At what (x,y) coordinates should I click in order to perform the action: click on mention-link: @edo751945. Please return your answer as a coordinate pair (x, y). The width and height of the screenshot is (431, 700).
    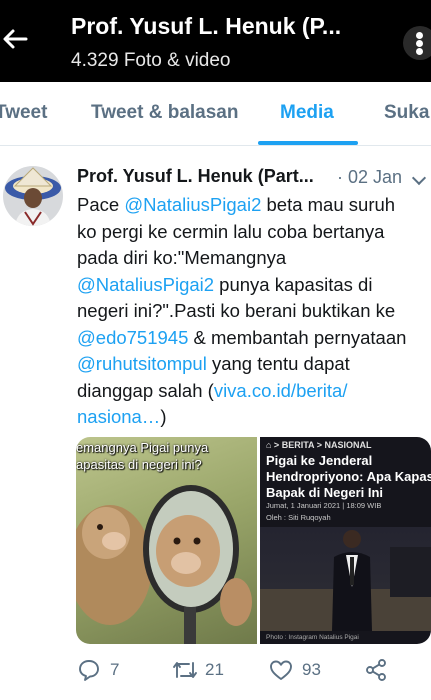
    Looking at the image, I should click on (132, 337).